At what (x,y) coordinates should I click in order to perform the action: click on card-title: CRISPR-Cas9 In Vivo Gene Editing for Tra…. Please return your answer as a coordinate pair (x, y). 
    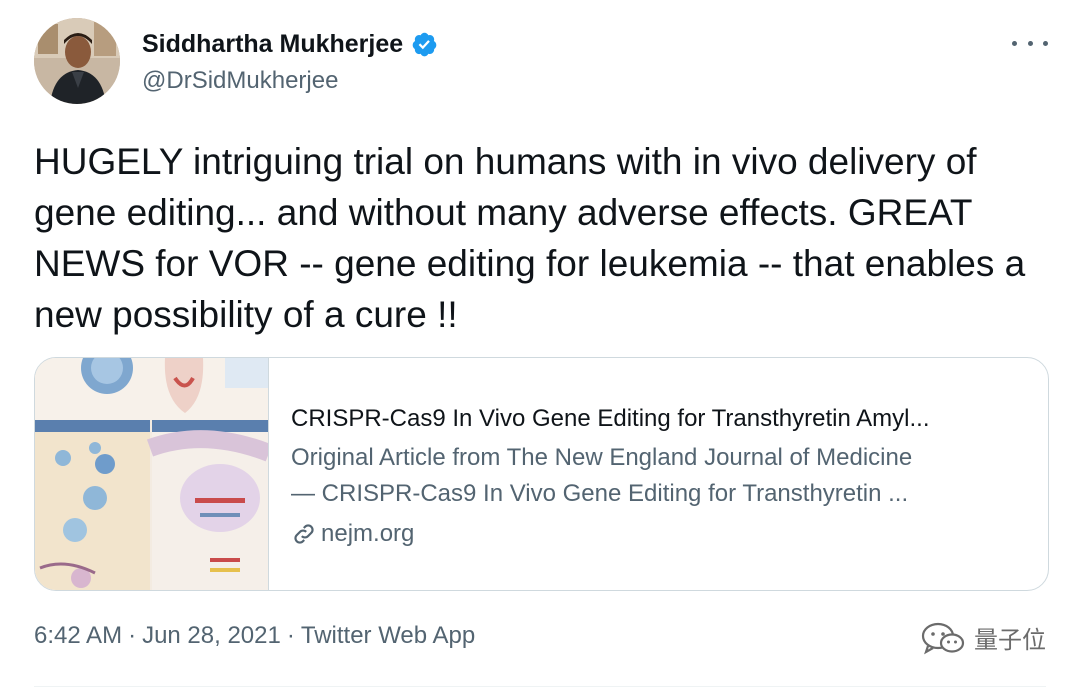
    Looking at the image, I should click on (659, 419).